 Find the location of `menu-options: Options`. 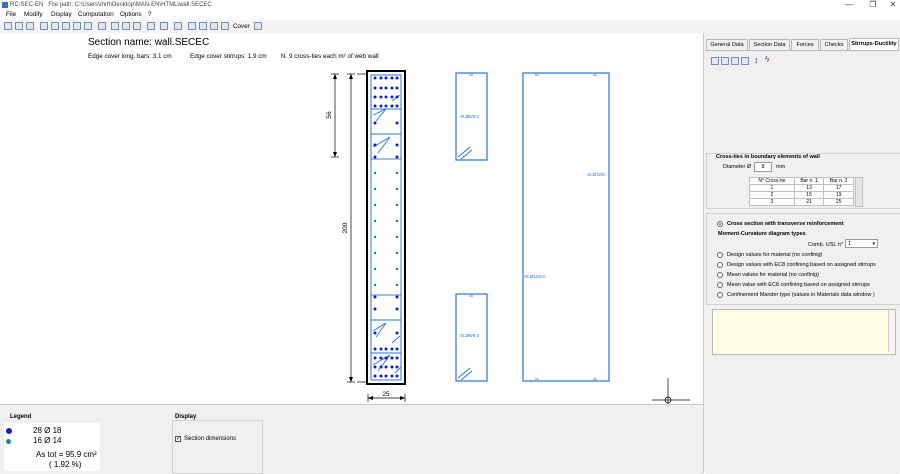

menu-options: Options is located at coordinates (131, 15).